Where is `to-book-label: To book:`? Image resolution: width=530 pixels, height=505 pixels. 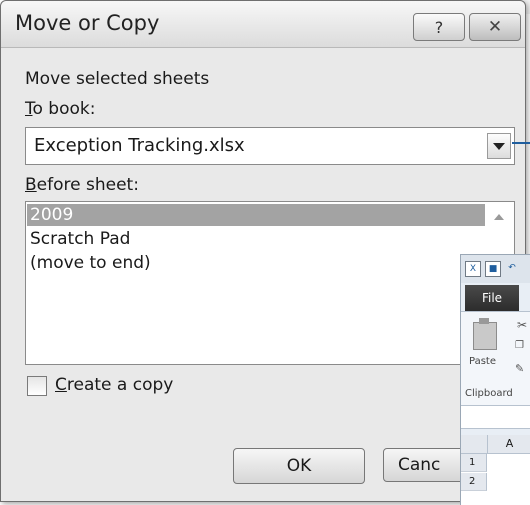
to-book-label: To book: is located at coordinates (60, 109).